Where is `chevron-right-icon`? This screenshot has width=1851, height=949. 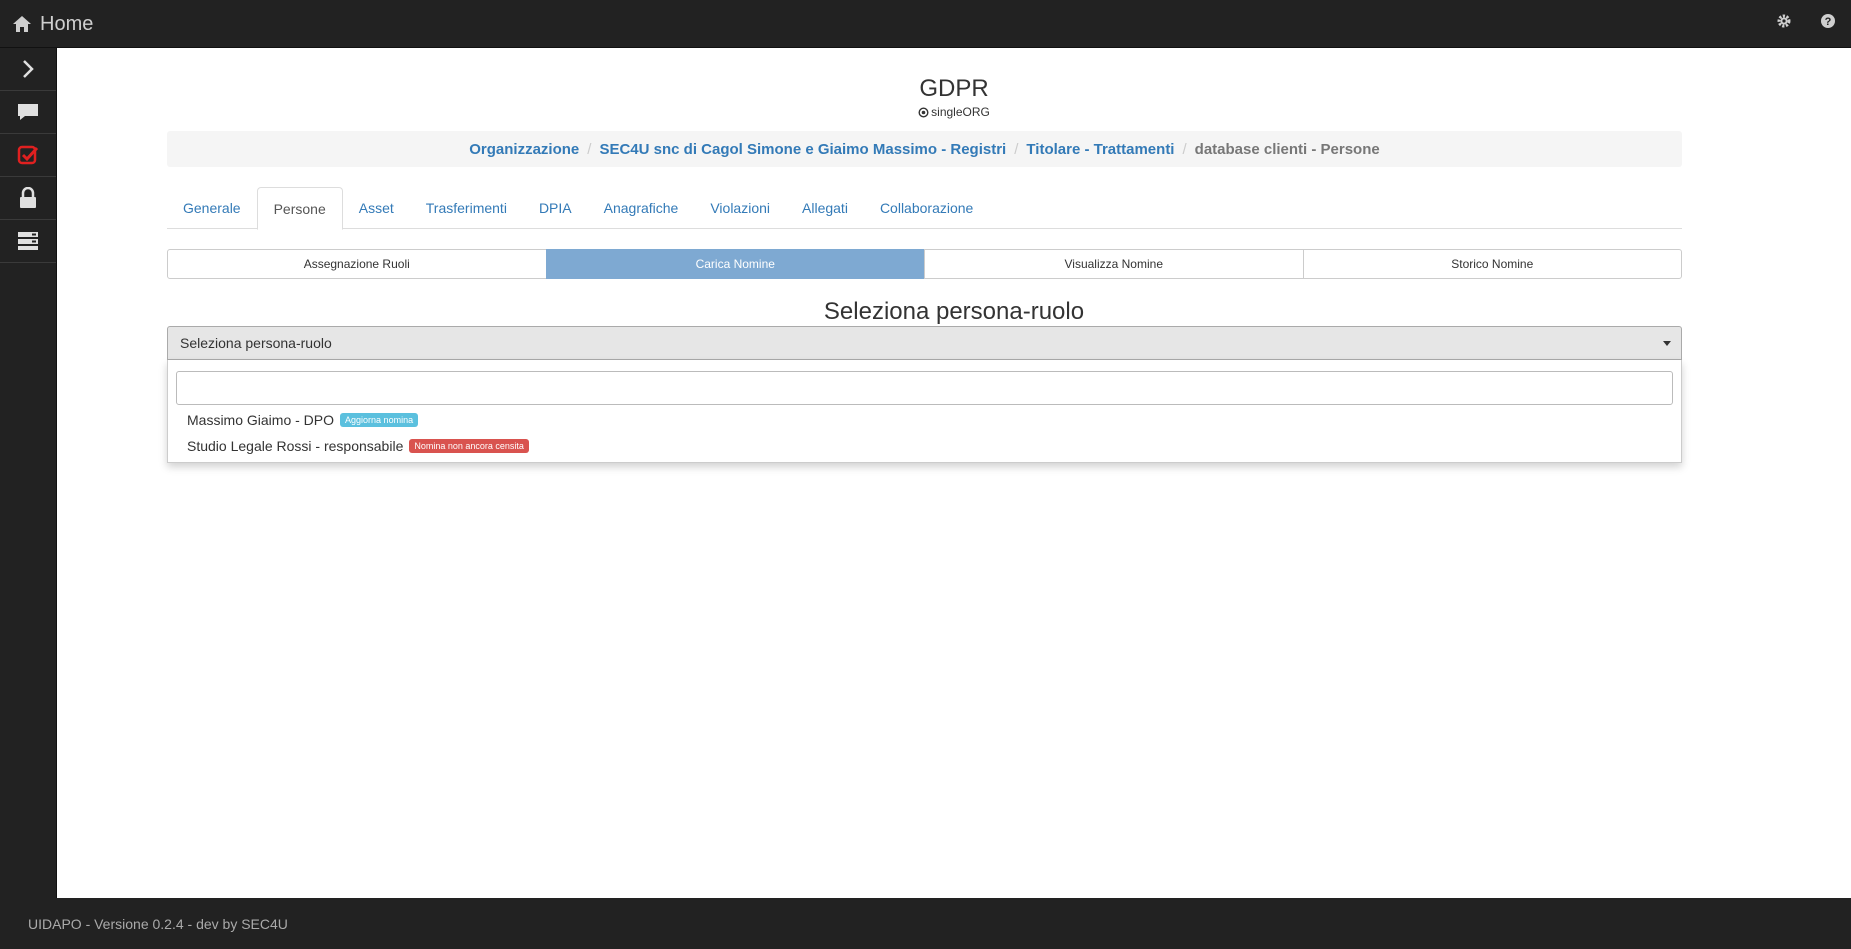
chevron-right-icon is located at coordinates (28, 69).